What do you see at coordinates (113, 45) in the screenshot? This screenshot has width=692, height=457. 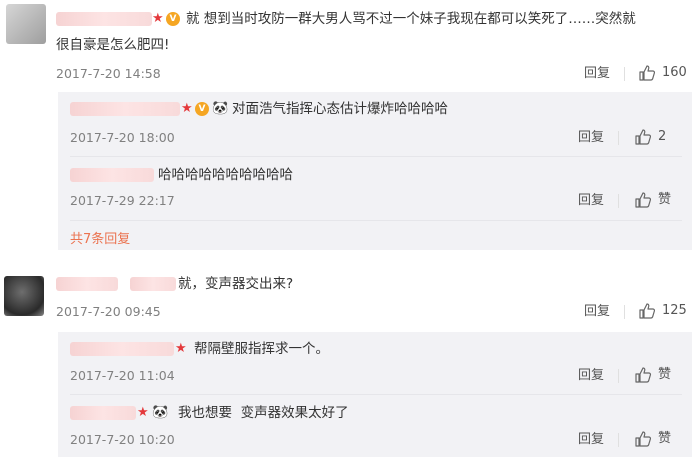 I see `comment-text-continued: 很自豪是怎么肥四!` at bounding box center [113, 45].